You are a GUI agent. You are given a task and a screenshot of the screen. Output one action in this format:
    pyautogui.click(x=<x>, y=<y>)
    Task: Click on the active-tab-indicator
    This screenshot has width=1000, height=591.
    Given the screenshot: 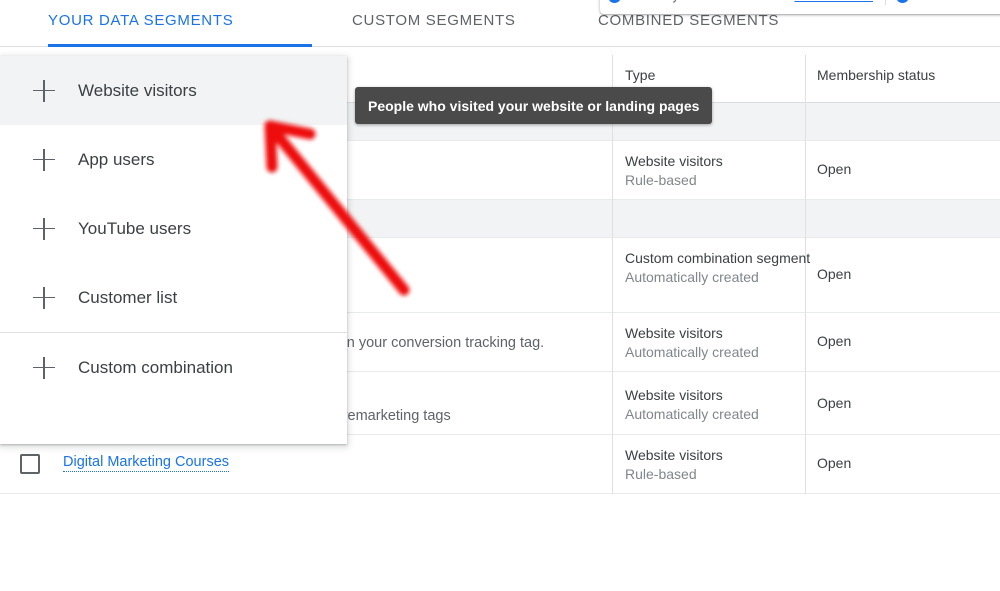 What is the action you would take?
    pyautogui.click(x=180, y=45)
    